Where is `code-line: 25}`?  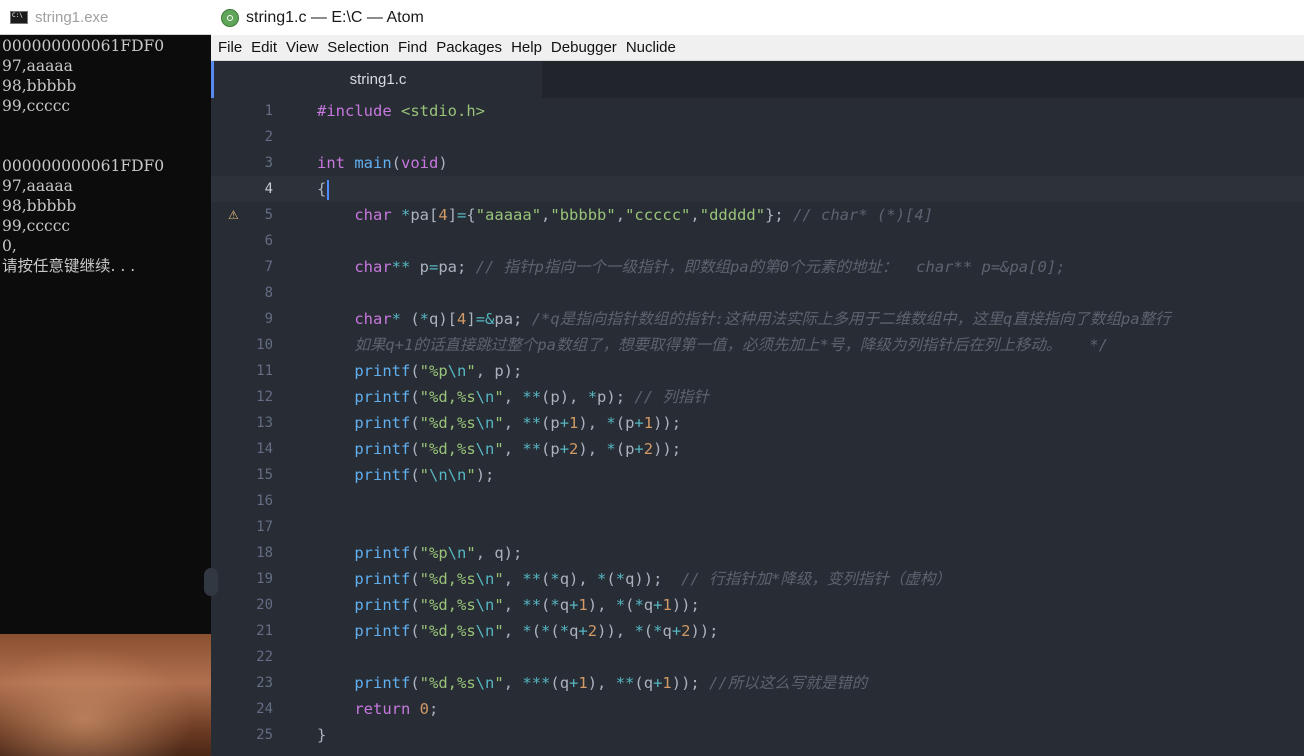 code-line: 25} is located at coordinates (757, 735).